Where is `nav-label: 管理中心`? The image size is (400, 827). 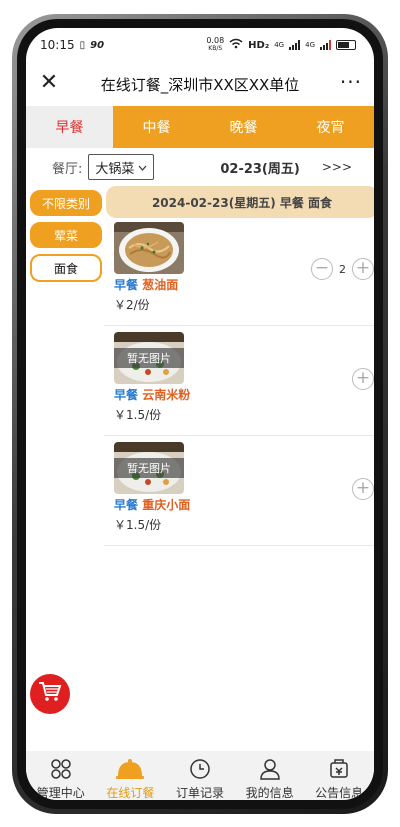 nav-label: 管理中心 is located at coordinates (60, 793).